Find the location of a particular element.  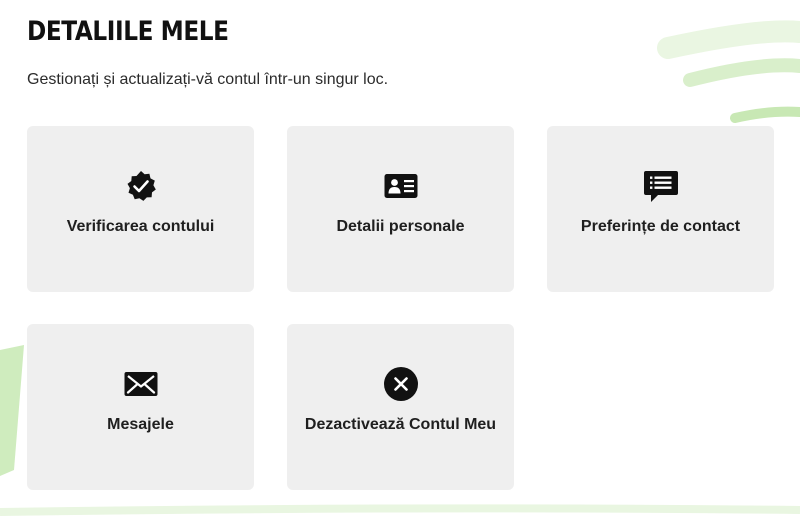

deactivate-account-card: Dezactivează Contul Meu is located at coordinates (400, 407).